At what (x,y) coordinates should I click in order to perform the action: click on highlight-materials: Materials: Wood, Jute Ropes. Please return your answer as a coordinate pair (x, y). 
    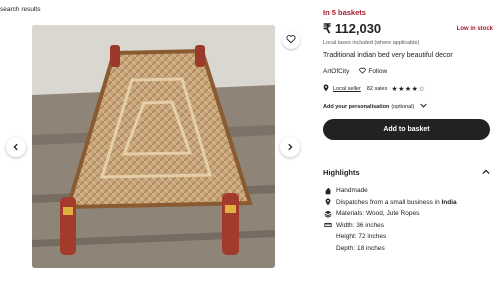
    Looking at the image, I should click on (408, 214).